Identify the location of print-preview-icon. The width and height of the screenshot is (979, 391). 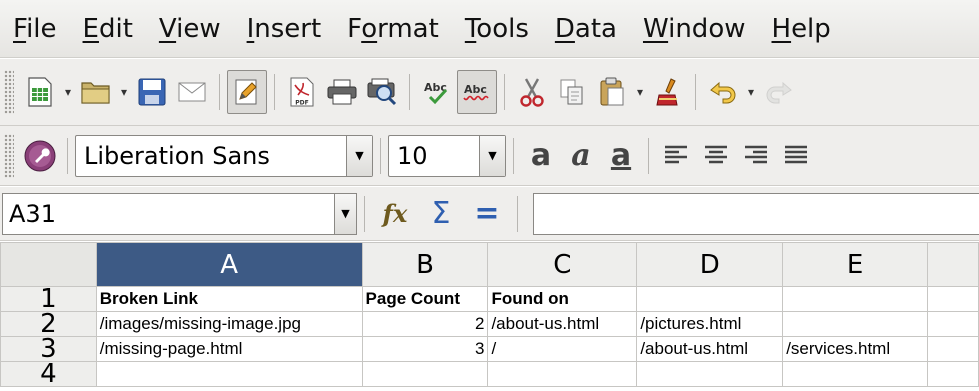
(382, 92).